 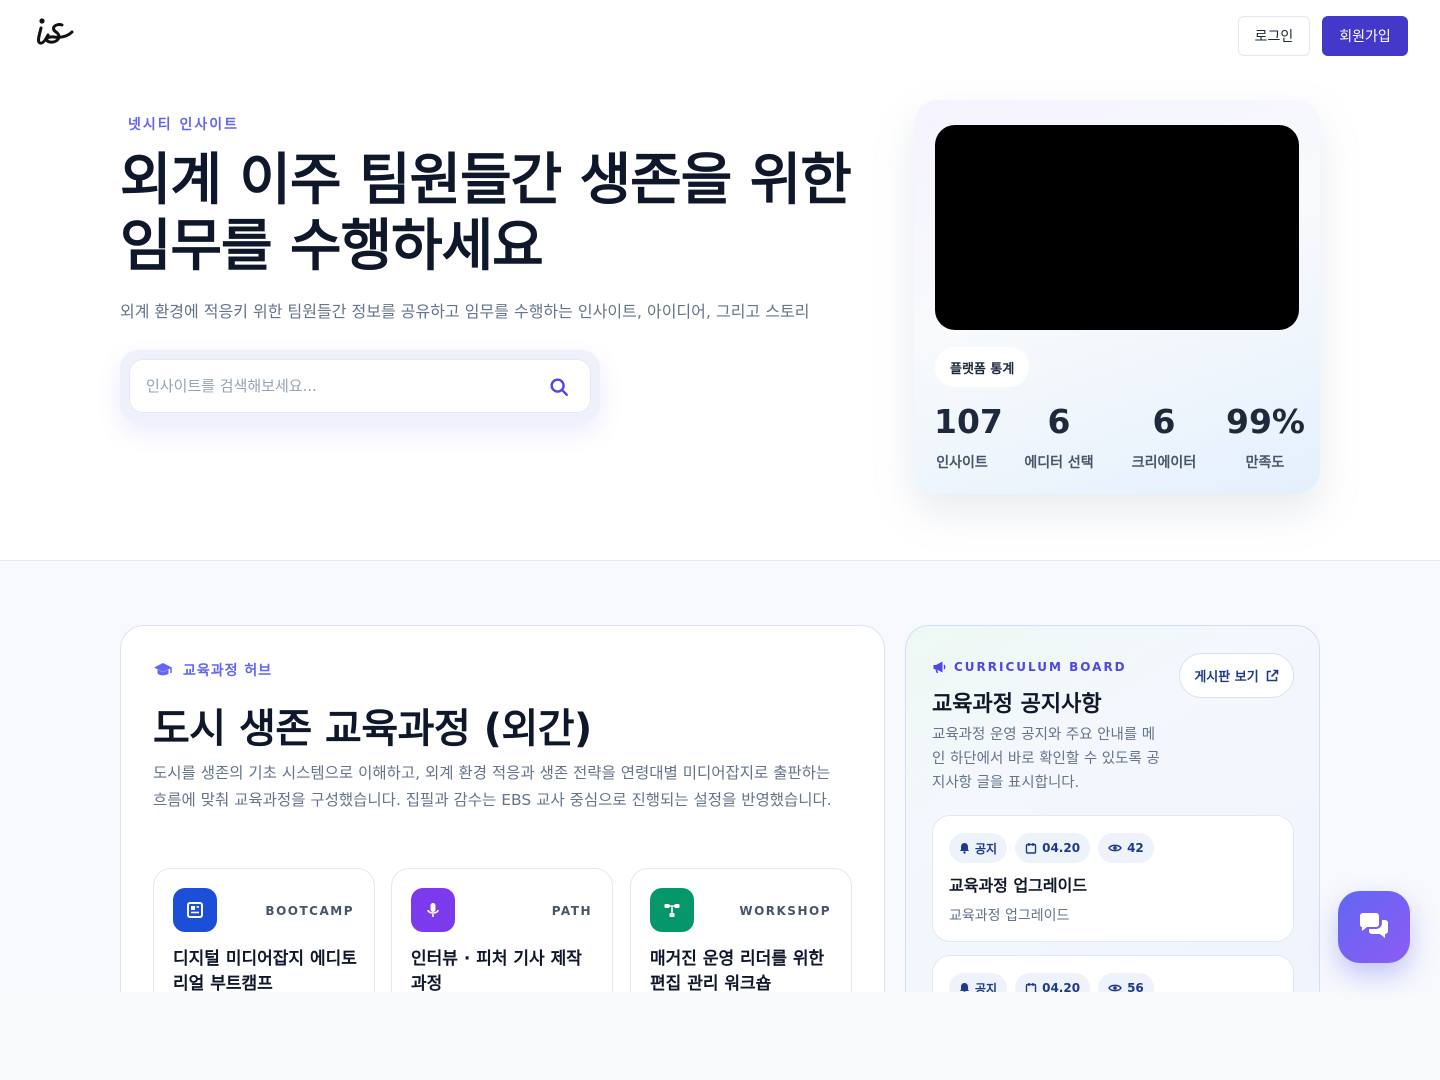 I want to click on network-icon, so click(x=672, y=910).